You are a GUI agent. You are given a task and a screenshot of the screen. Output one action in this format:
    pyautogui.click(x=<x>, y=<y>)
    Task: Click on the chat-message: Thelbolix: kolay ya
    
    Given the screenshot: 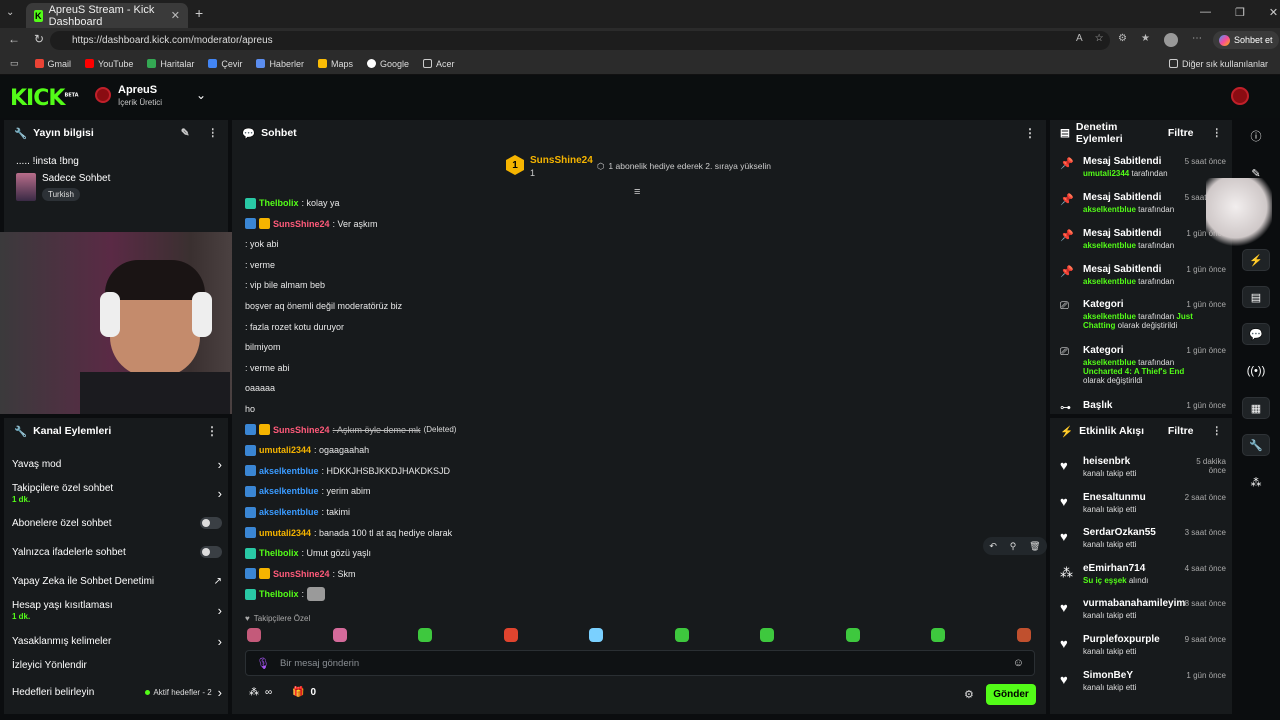 What is the action you would take?
    pyautogui.click(x=292, y=203)
    